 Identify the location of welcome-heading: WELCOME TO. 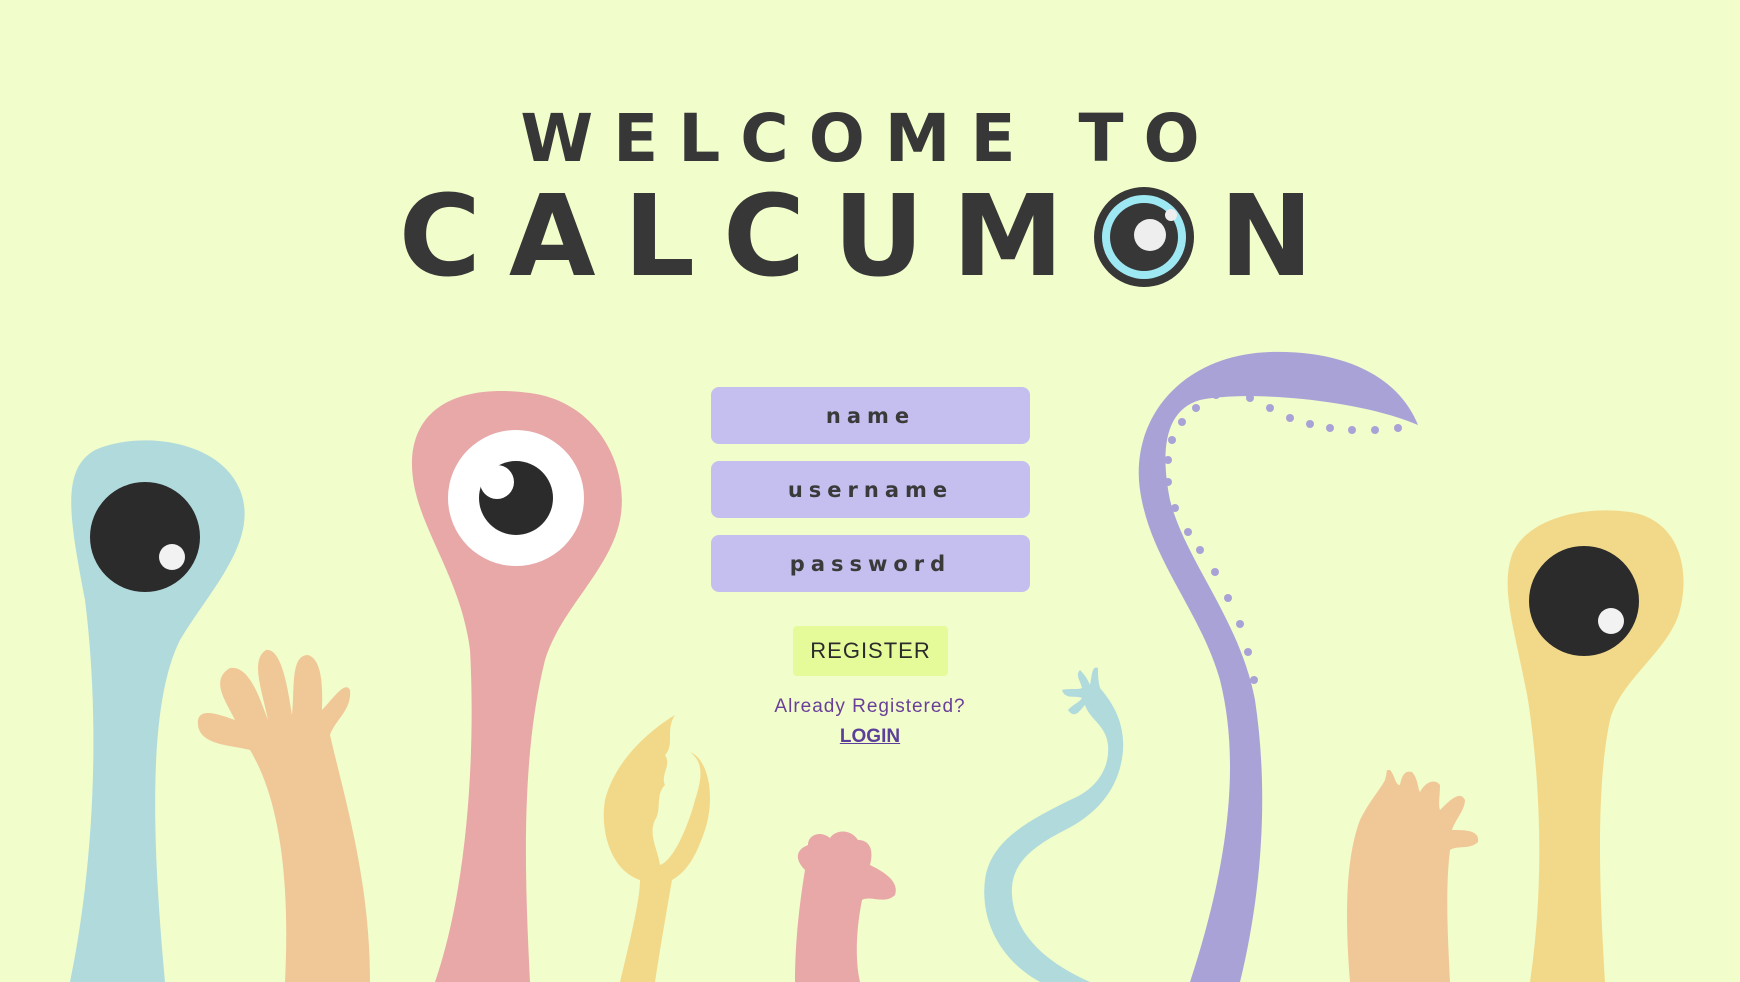
(870, 138).